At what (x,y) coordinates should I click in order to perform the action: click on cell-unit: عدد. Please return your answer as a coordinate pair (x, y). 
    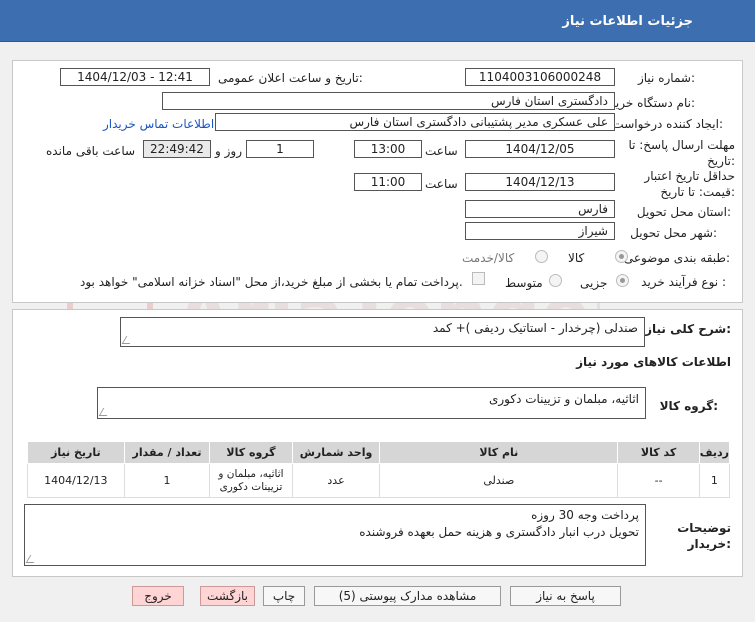
    Looking at the image, I should click on (336, 480).